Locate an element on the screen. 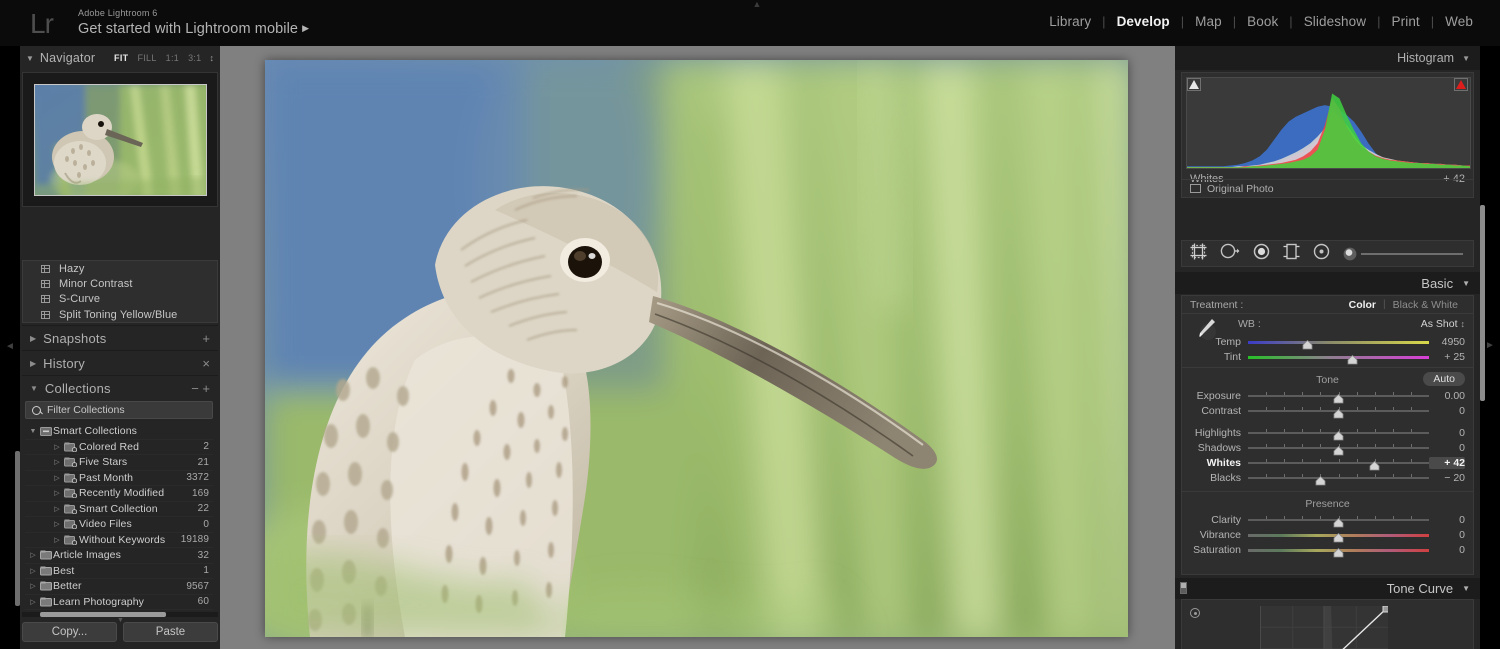  collection-item: ▷ Recently Modified 169 is located at coordinates (119, 494).